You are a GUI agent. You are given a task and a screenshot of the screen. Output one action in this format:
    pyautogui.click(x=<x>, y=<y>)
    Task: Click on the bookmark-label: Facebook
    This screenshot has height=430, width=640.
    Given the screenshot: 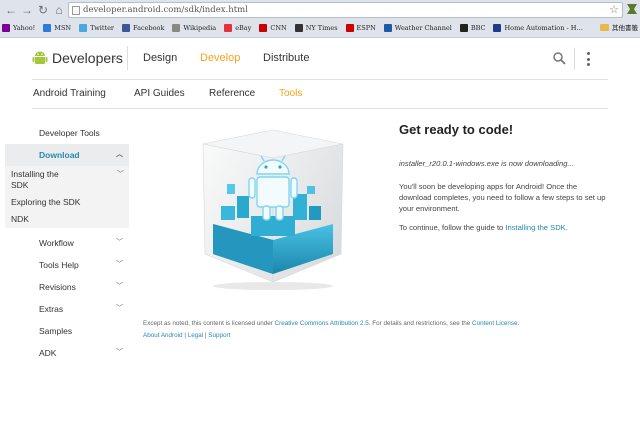 What is the action you would take?
    pyautogui.click(x=149, y=28)
    